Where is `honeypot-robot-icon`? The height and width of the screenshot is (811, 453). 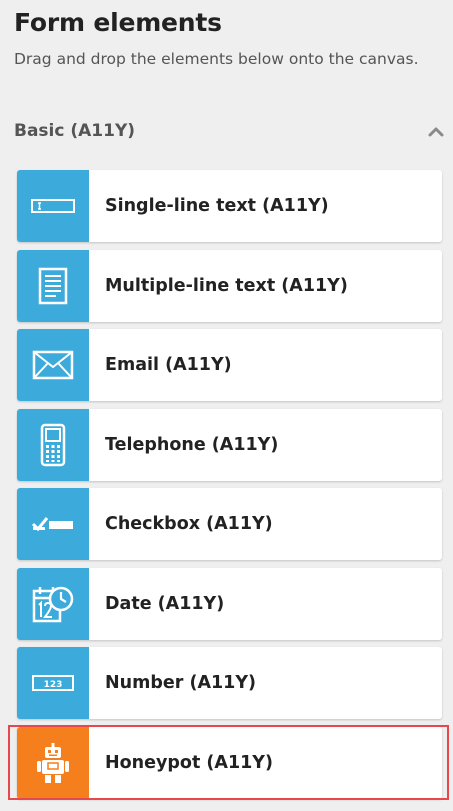 honeypot-robot-icon is located at coordinates (53, 763).